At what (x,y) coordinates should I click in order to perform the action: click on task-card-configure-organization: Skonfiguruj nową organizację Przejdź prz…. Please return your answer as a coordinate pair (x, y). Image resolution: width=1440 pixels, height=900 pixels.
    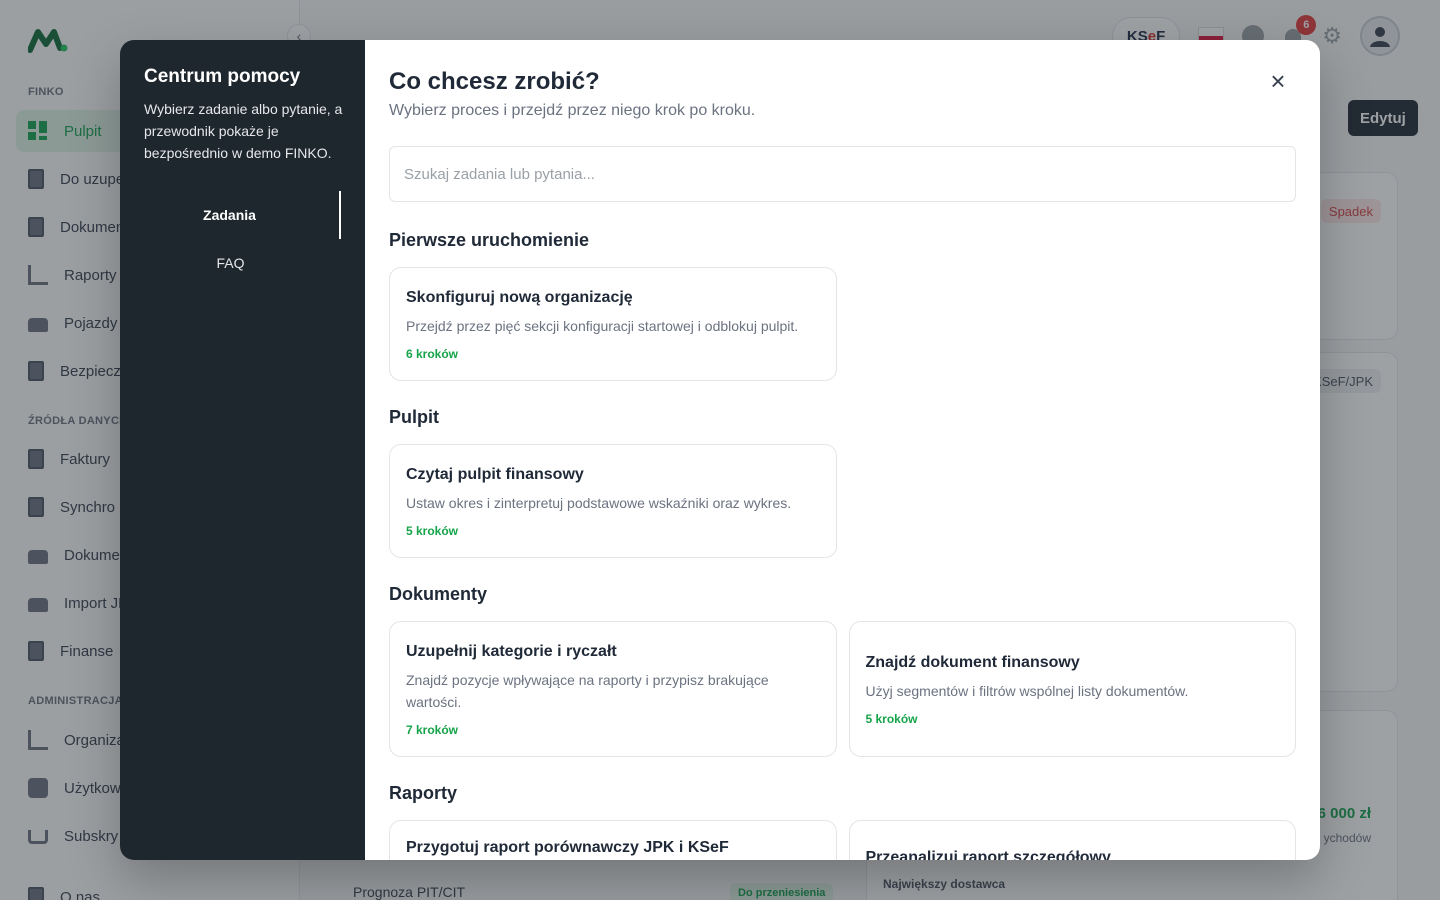
    Looking at the image, I should click on (613, 324).